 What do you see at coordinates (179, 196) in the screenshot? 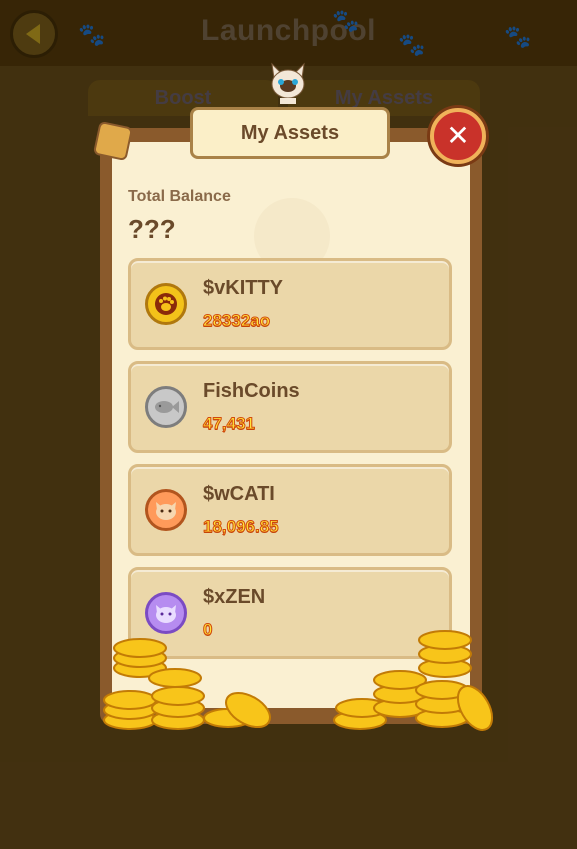
I see `total-balance-label: Total Balance` at bounding box center [179, 196].